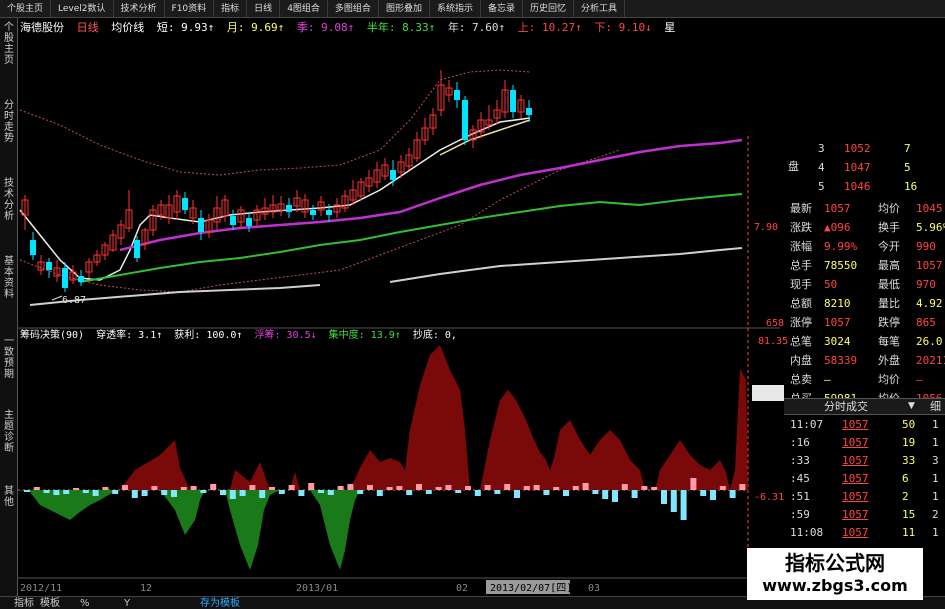 This screenshot has width=945, height=609. What do you see at coordinates (835, 563) in the screenshot?
I see `watermark-title: 指标公式网` at bounding box center [835, 563].